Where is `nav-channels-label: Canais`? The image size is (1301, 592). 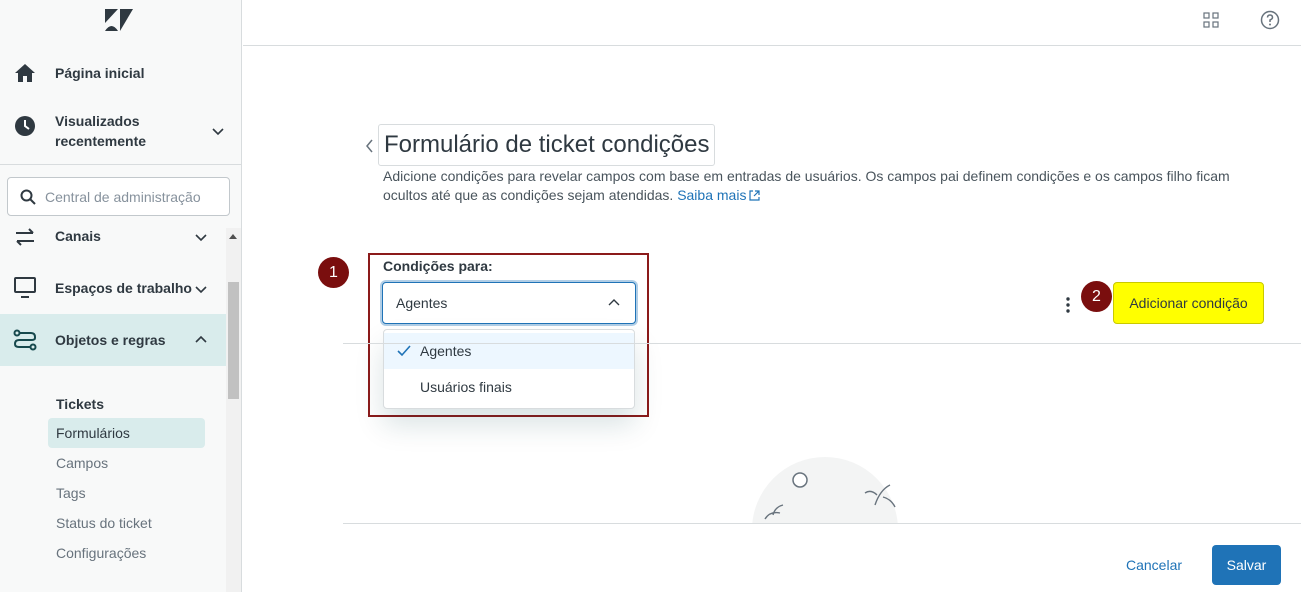 nav-channels-label: Canais is located at coordinates (78, 236).